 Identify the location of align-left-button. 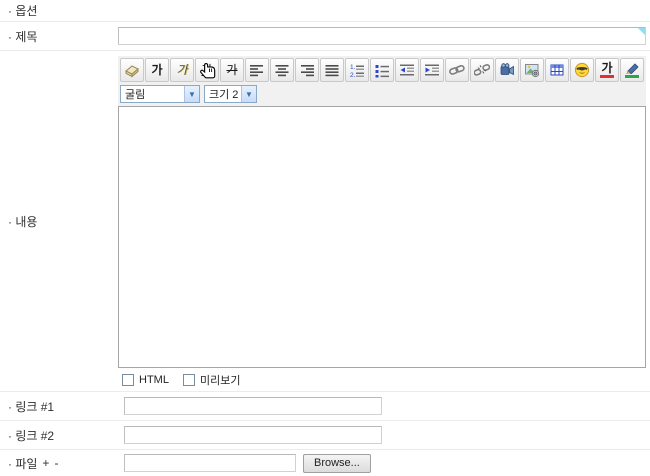
(257, 70).